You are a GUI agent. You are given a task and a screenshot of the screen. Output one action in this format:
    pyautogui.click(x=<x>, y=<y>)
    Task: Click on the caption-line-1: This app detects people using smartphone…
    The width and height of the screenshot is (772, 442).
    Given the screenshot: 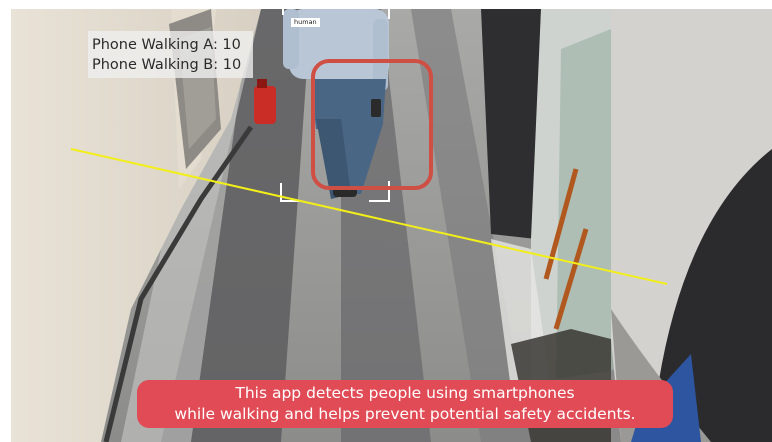 What is the action you would take?
    pyautogui.click(x=405, y=393)
    